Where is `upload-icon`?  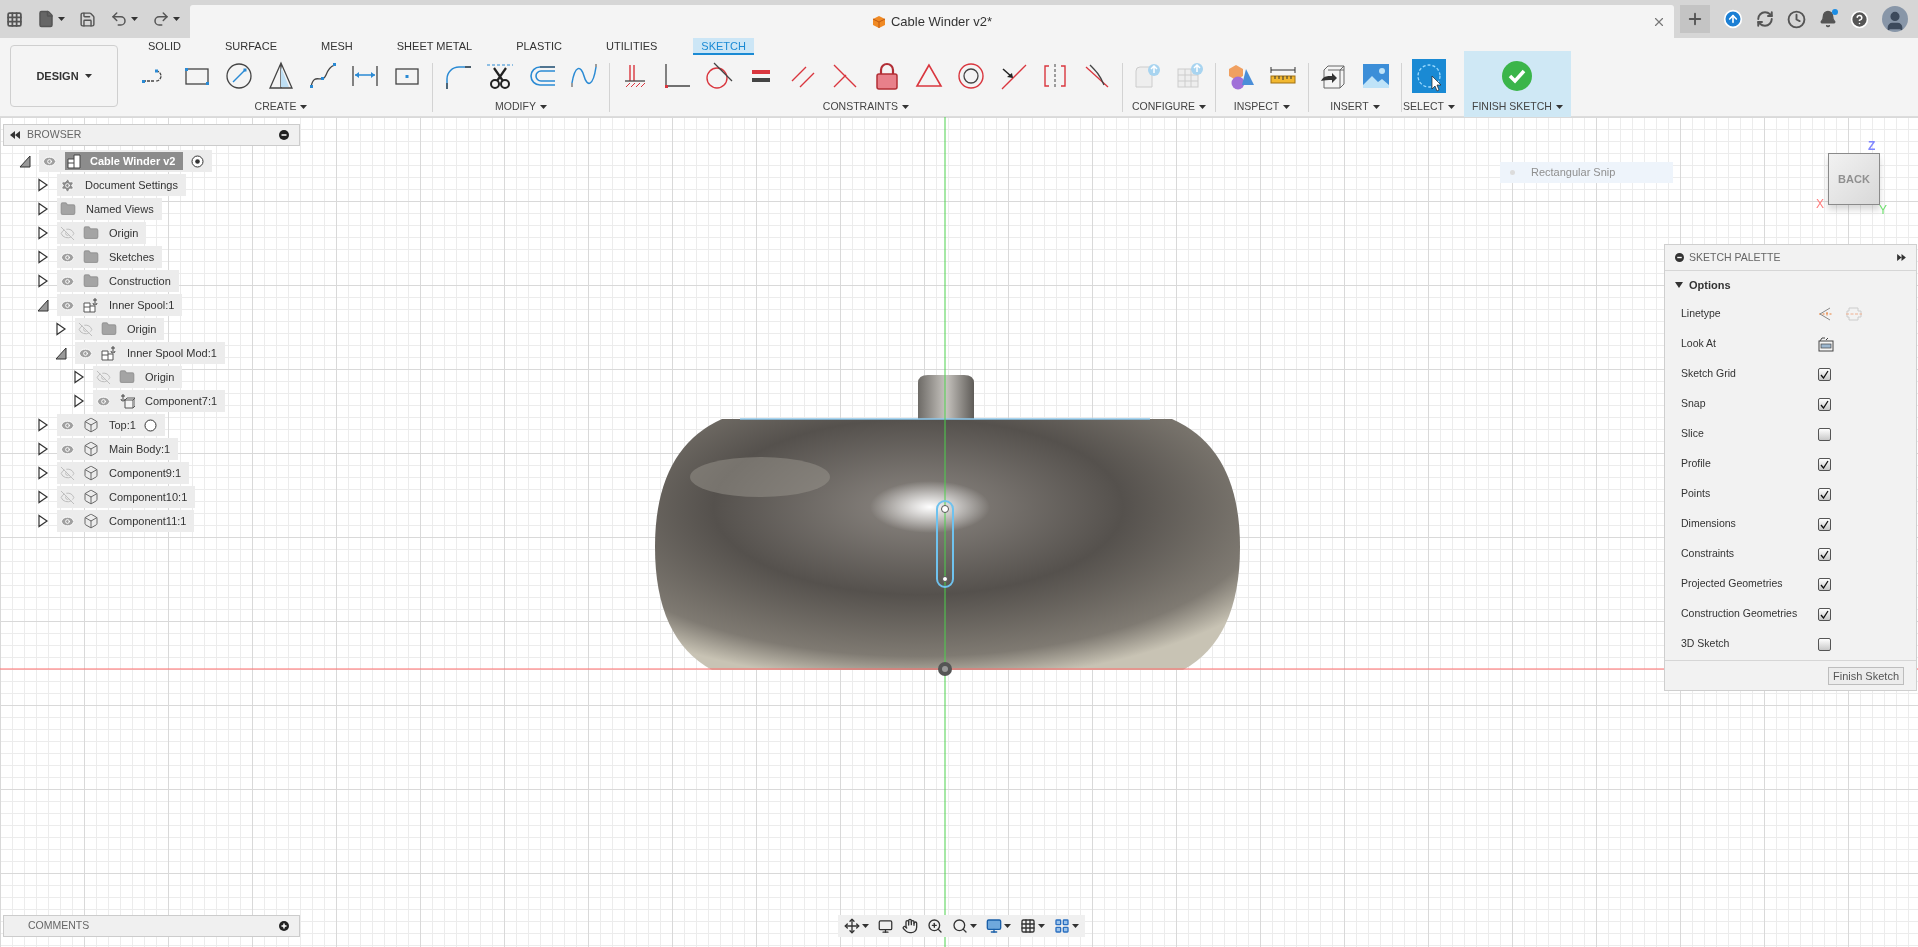 upload-icon is located at coordinates (1733, 19).